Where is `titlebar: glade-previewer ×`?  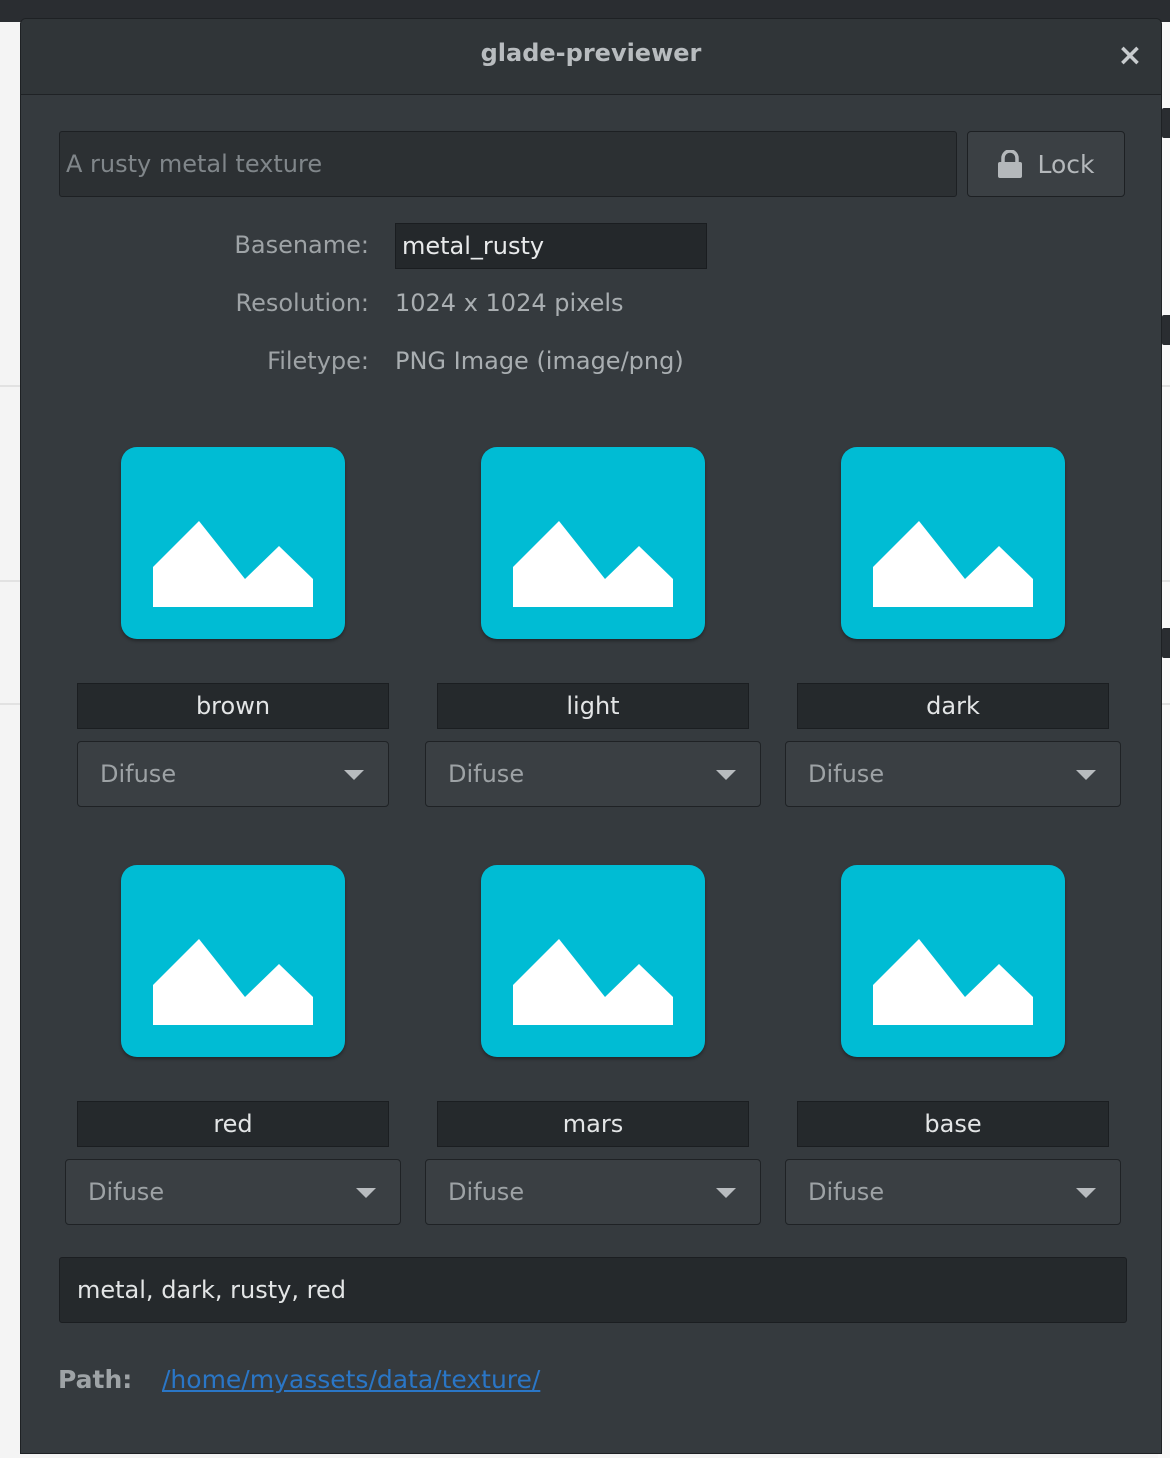 titlebar: glade-previewer × is located at coordinates (591, 57).